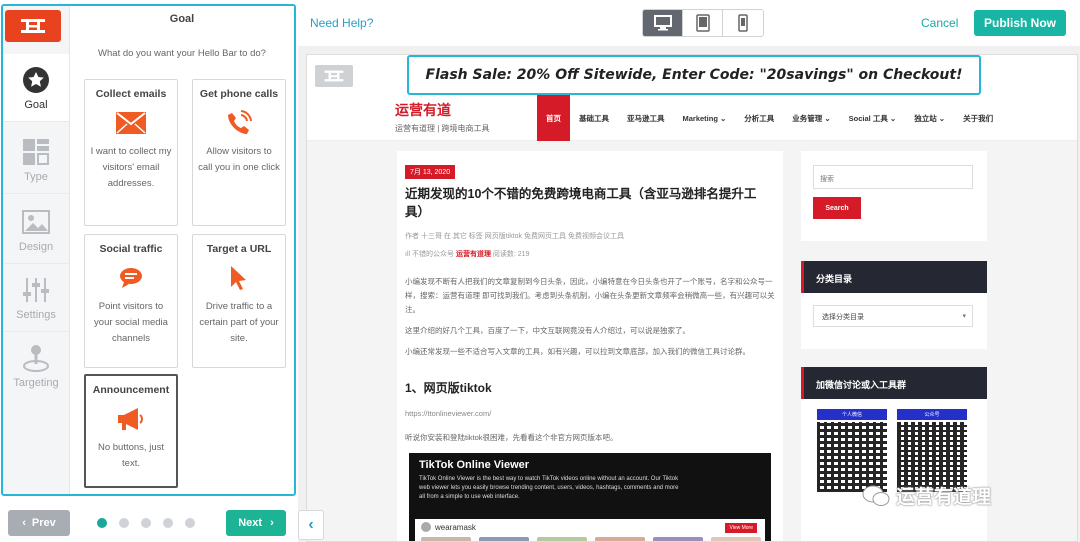  I want to click on wechat-widget-title: 加微信讨论或入工具群, so click(894, 383).